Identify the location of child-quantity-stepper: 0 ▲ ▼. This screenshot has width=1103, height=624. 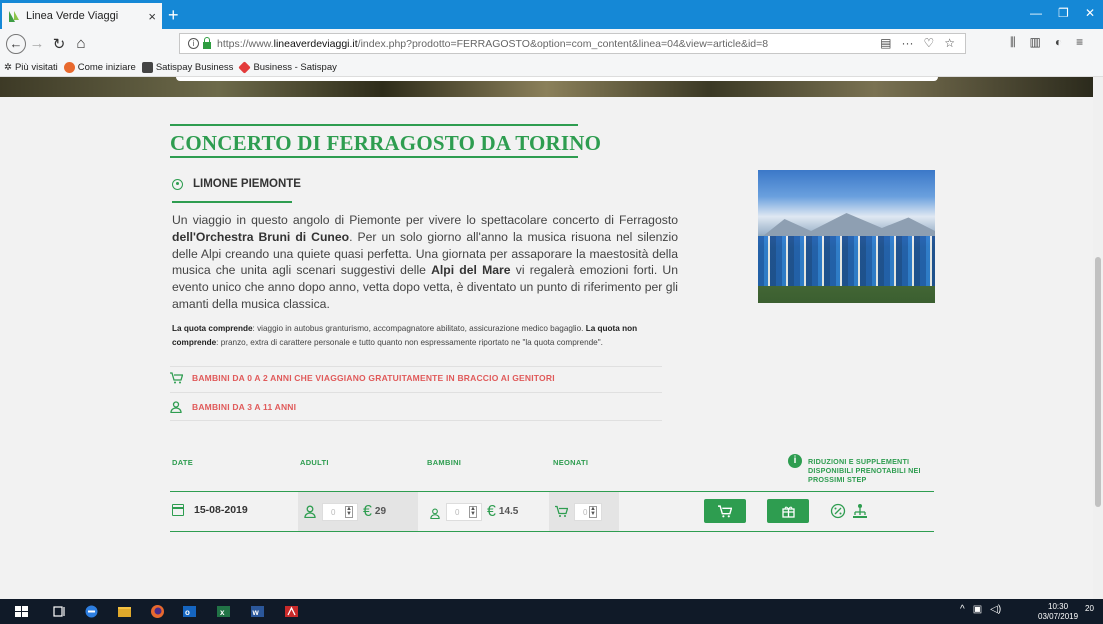
(464, 511).